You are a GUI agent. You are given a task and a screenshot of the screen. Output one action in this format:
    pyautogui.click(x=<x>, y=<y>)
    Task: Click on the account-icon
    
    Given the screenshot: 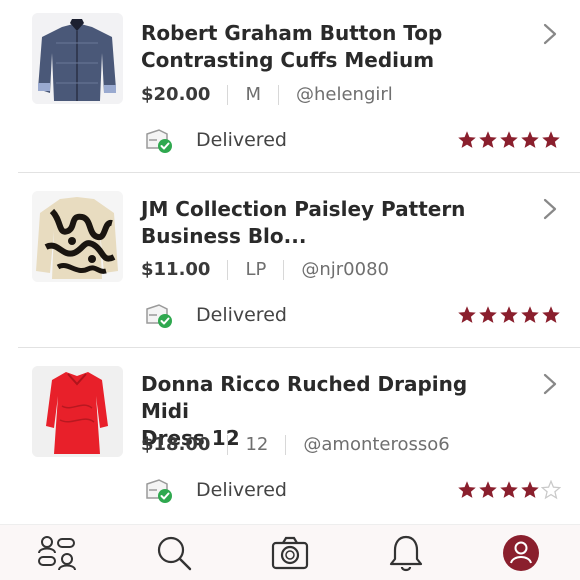 What is the action you would take?
    pyautogui.click(x=521, y=553)
    